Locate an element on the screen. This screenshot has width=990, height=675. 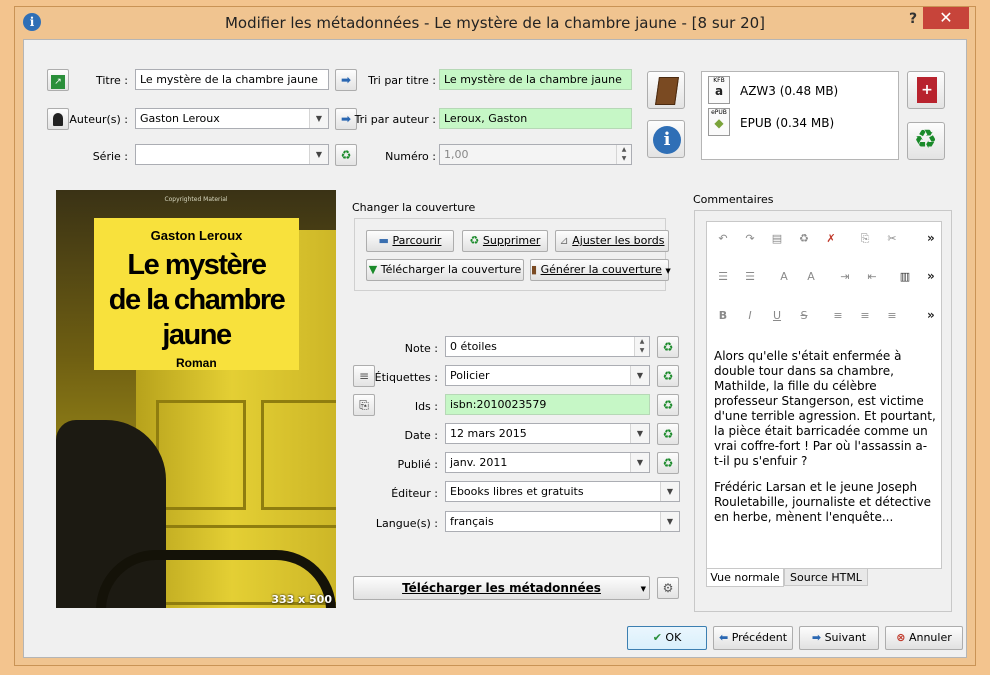
publisher-combobox: Ebooks libres et gratuits ▼ is located at coordinates (562, 491).